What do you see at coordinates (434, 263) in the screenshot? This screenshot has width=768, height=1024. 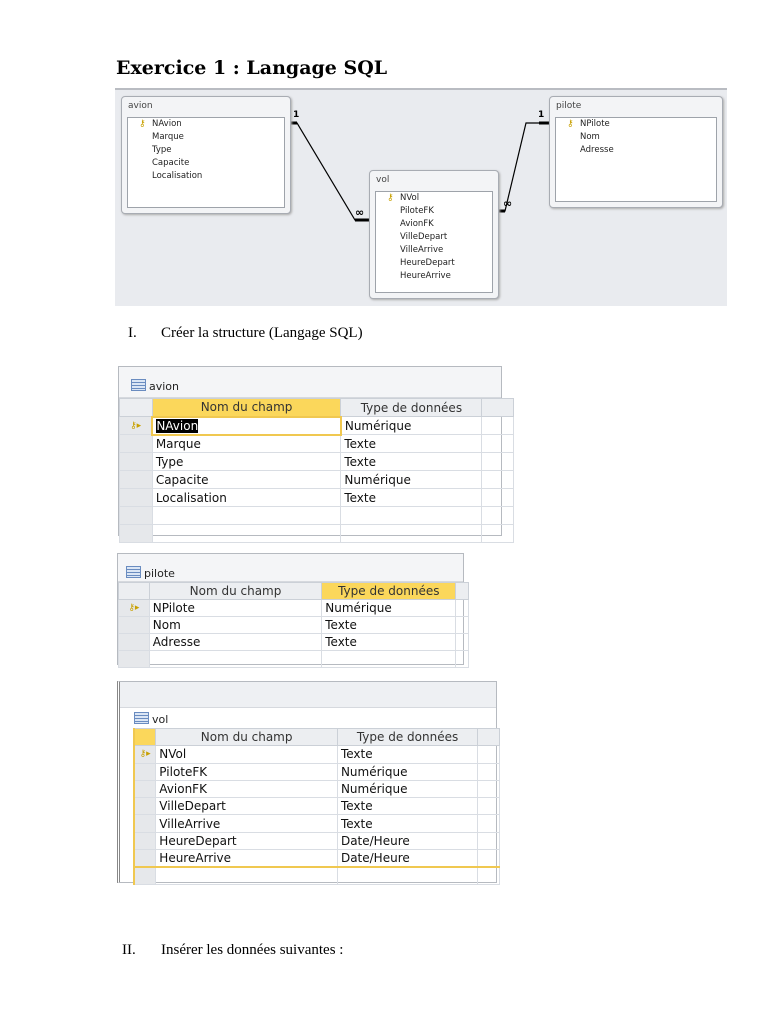 I see `entity-field: HeureDepart` at bounding box center [434, 263].